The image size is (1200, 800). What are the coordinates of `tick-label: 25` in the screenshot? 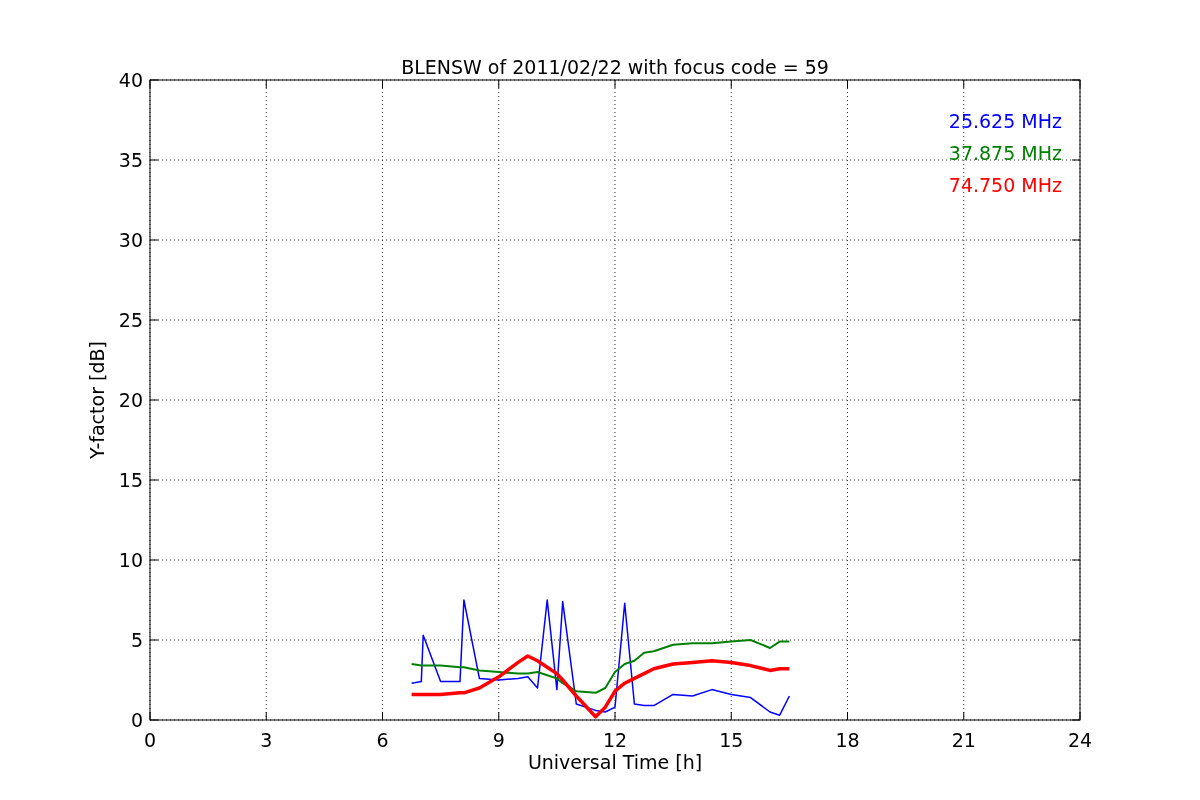 It's located at (130, 320).